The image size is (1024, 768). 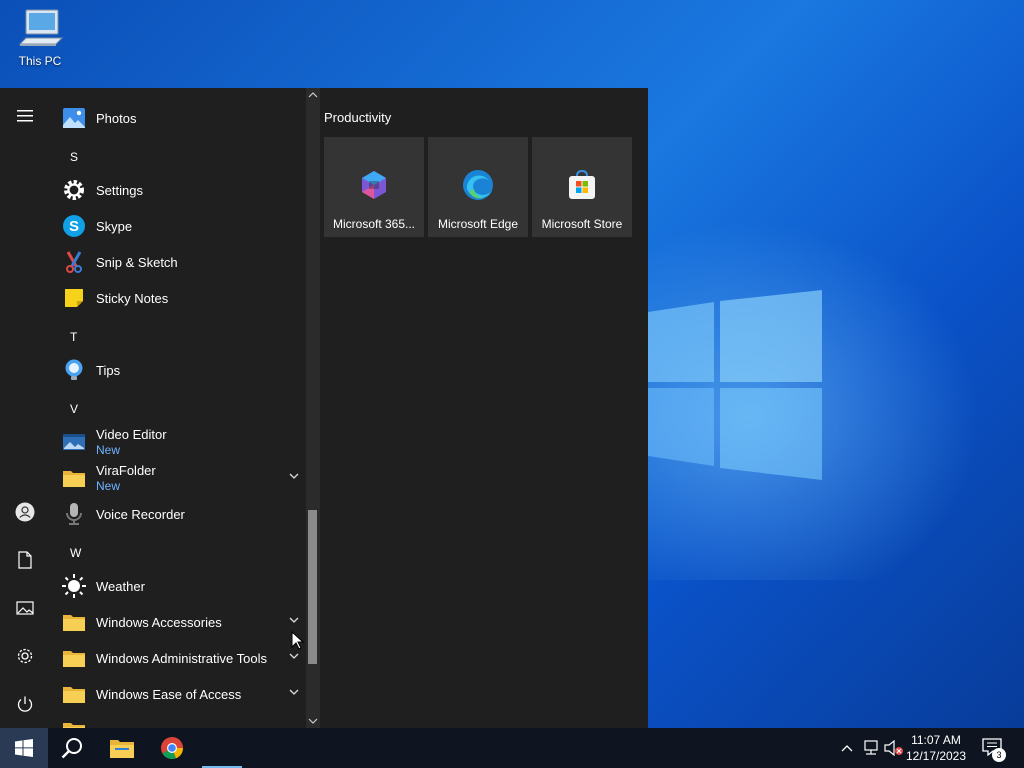 I want to click on sticky-notes-icon, so click(x=74, y=298).